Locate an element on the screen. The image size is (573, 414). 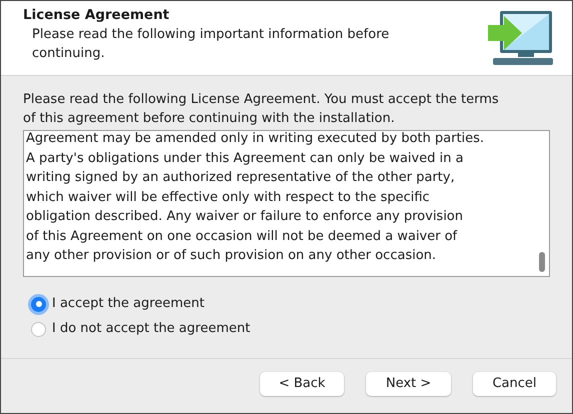
license-text-line: any other provision or of such provision on any other occasion. is located at coordinates (232, 256).